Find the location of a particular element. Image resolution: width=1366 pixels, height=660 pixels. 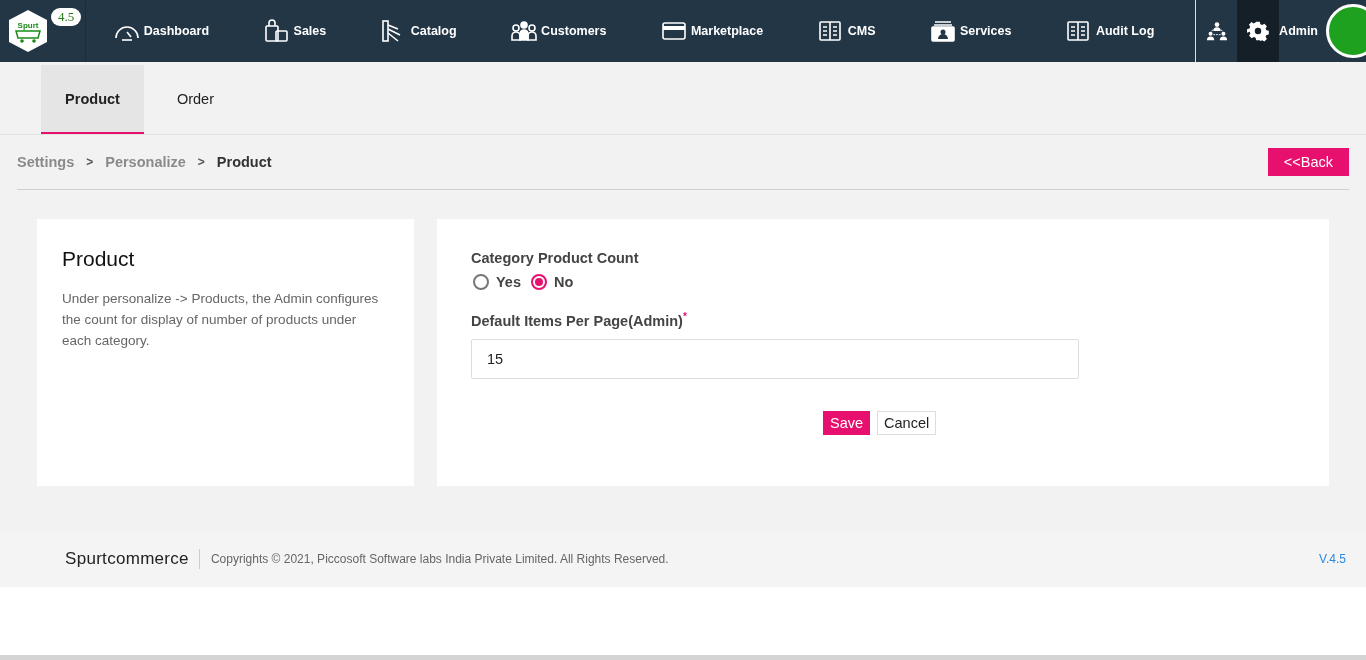

tab: Order is located at coordinates (195, 99).